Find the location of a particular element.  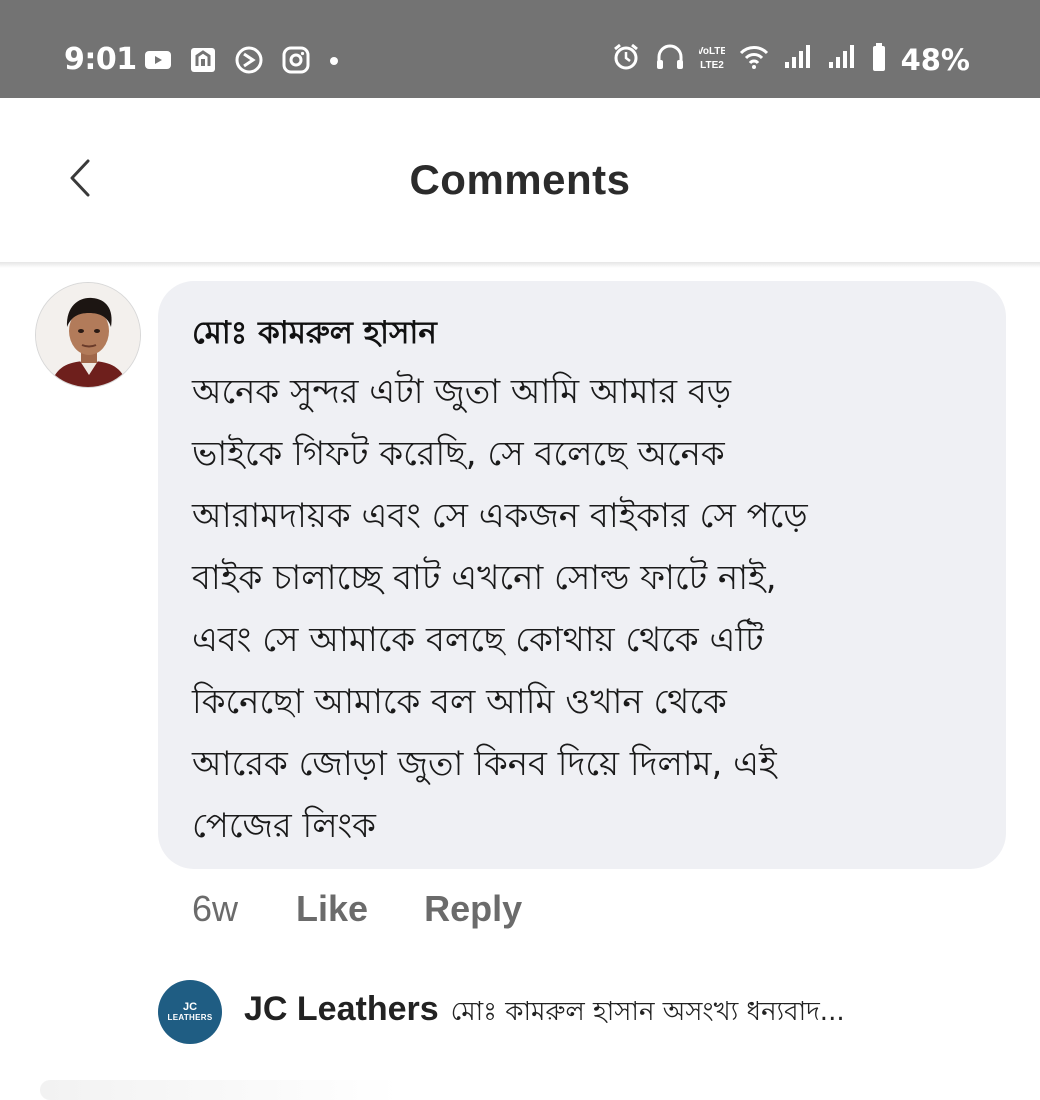

volte-icon: VoLTE LTE2 is located at coordinates (711, 59).